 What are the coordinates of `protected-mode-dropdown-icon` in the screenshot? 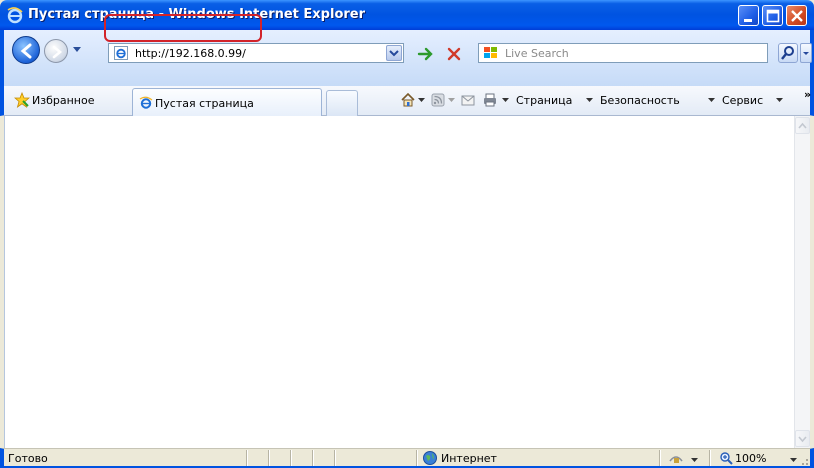 It's located at (694, 460).